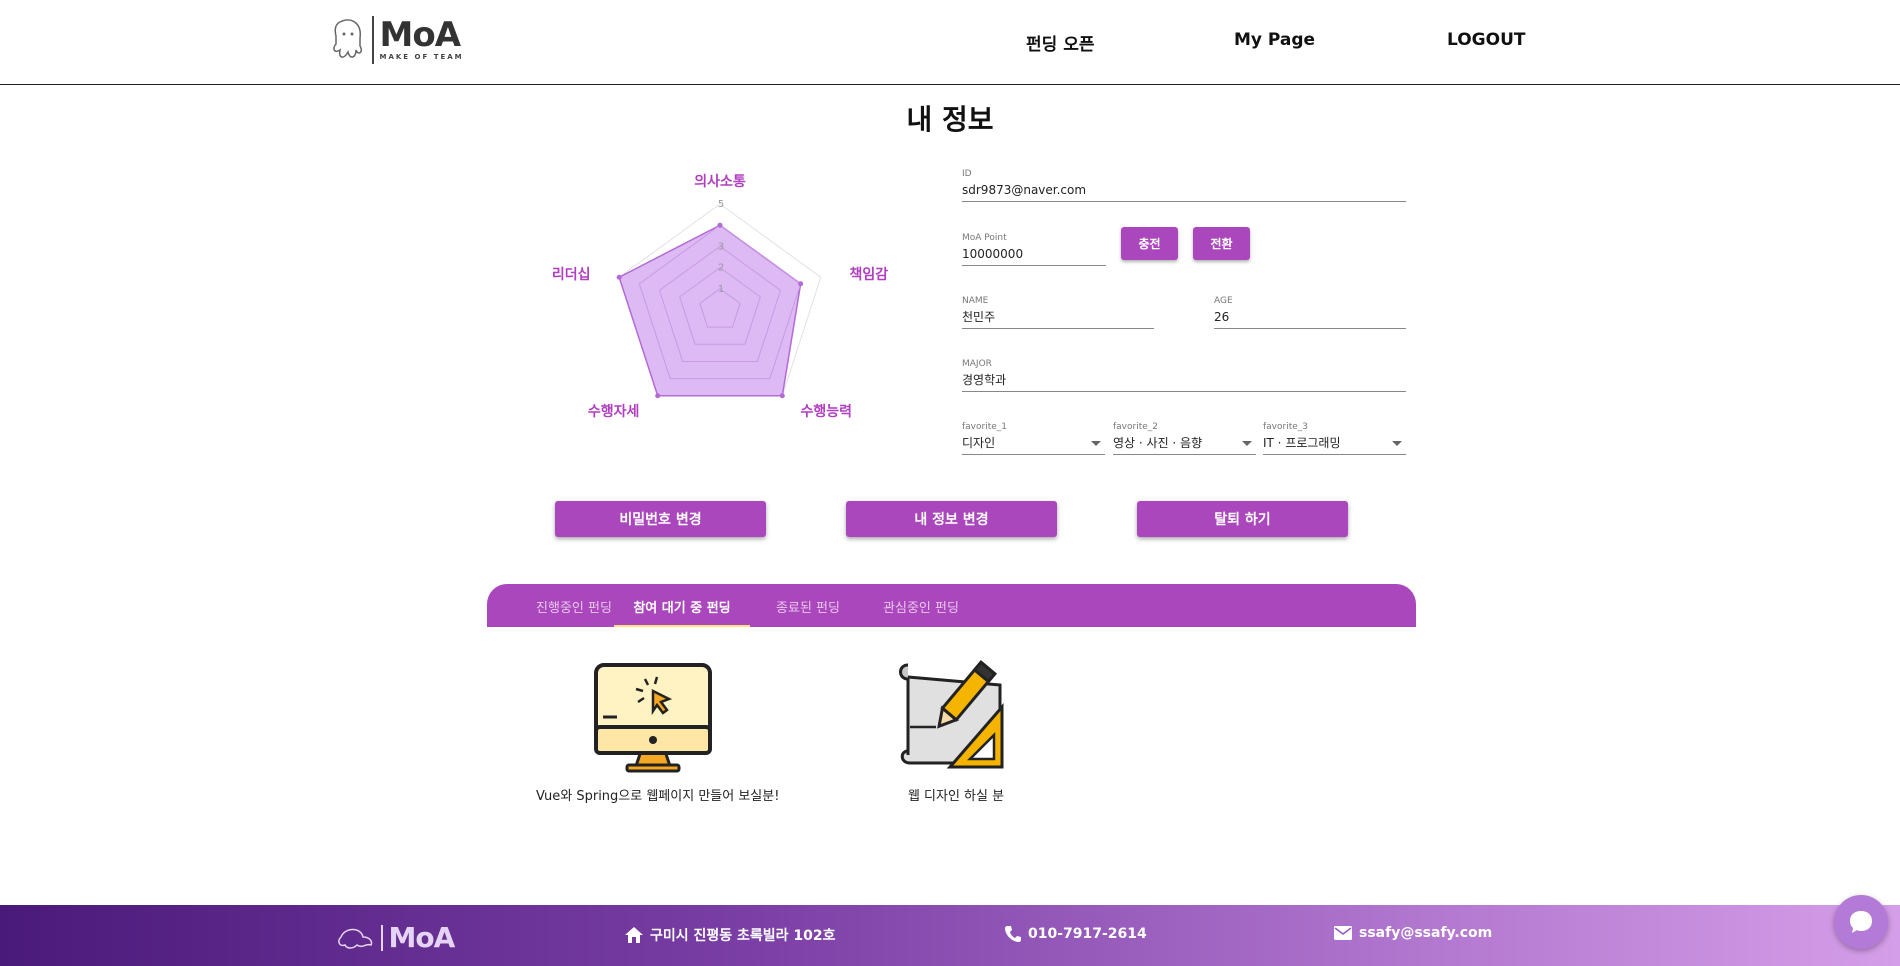 The image size is (1900, 966). I want to click on footer-address: 구미시 진평동 초록빌라 102호, so click(730, 935).